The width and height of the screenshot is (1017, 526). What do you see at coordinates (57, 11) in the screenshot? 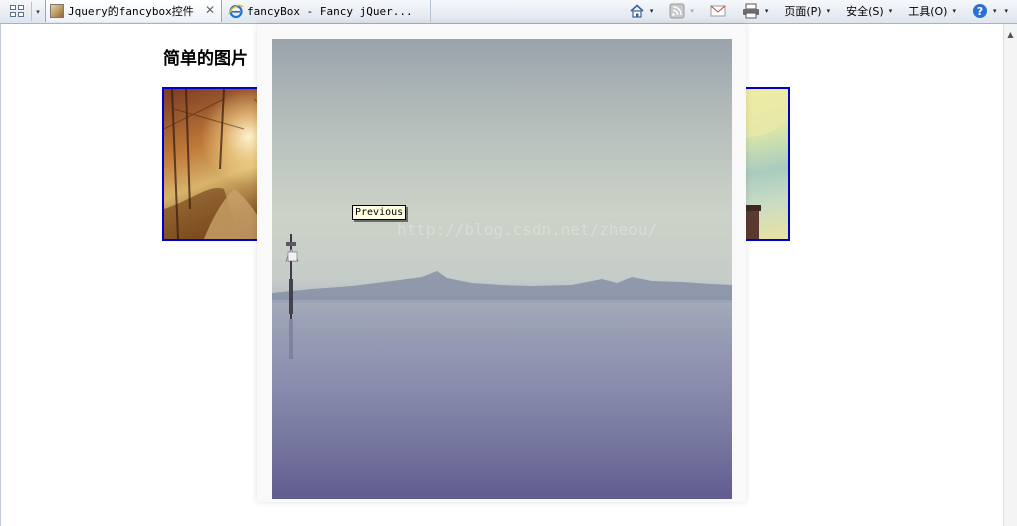
I see `page-favicon-icon` at bounding box center [57, 11].